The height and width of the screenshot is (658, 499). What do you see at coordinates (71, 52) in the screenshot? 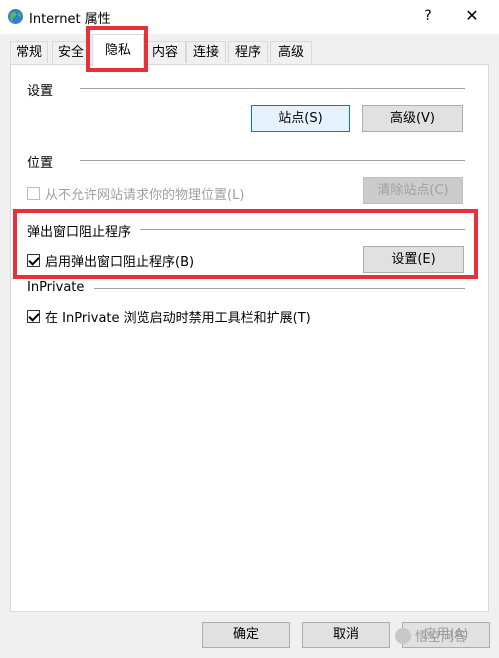
I see `tab-security: 安全` at bounding box center [71, 52].